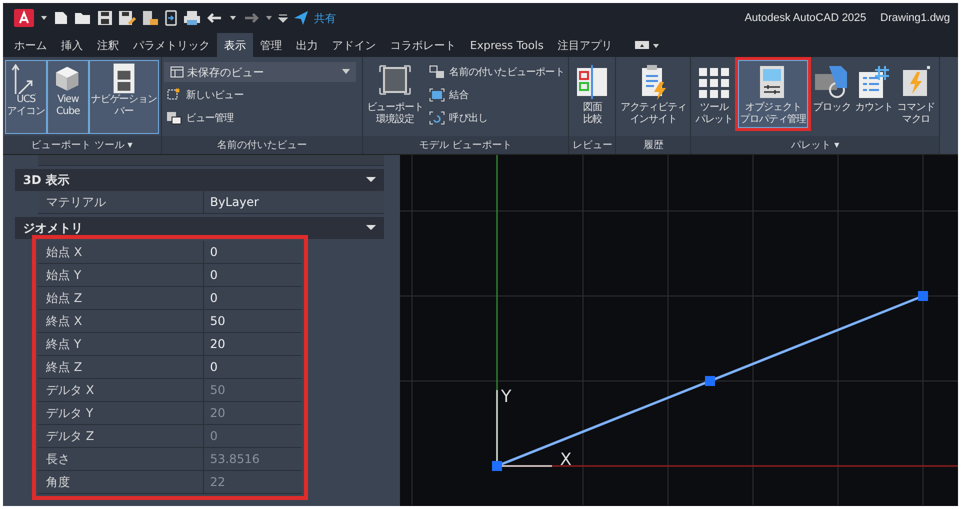 This screenshot has height=509, width=961. What do you see at coordinates (260, 95) in the screenshot?
I see `ribbon-small-button: 新しいビュー` at bounding box center [260, 95].